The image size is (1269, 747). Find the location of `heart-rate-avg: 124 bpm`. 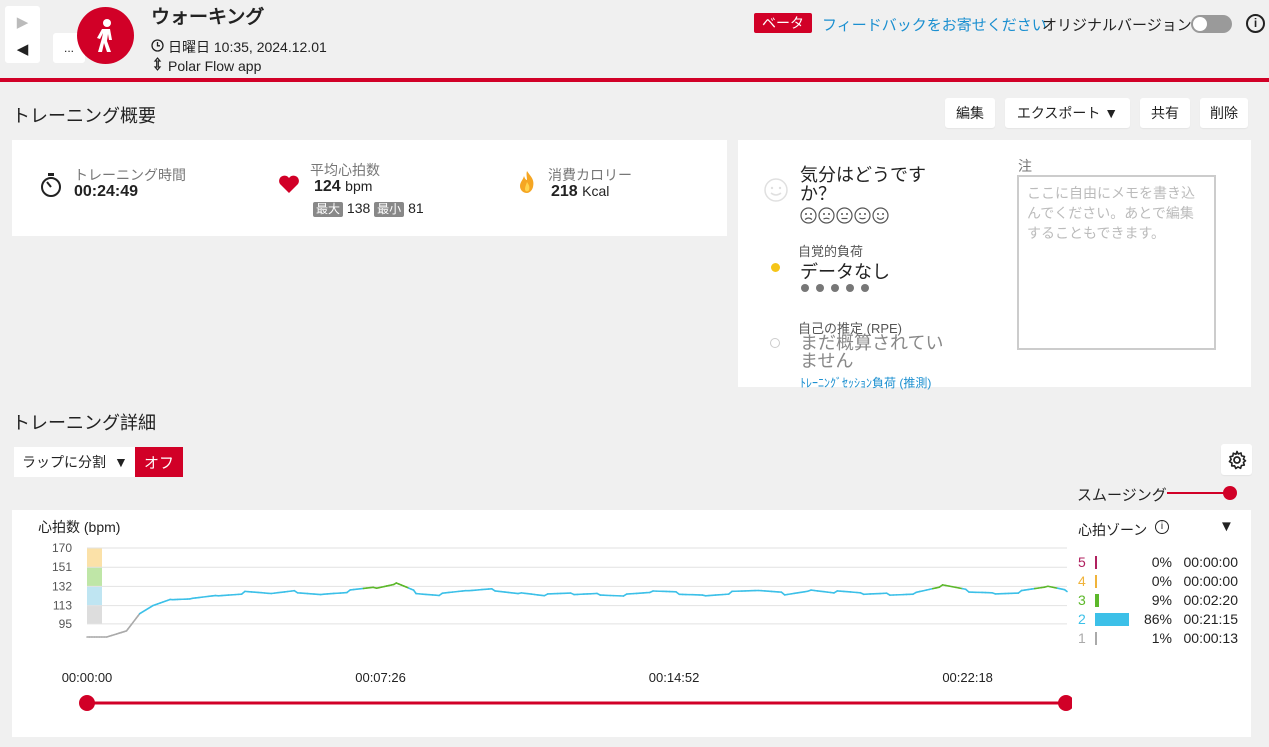

heart-rate-avg: 124 bpm is located at coordinates (343, 187).